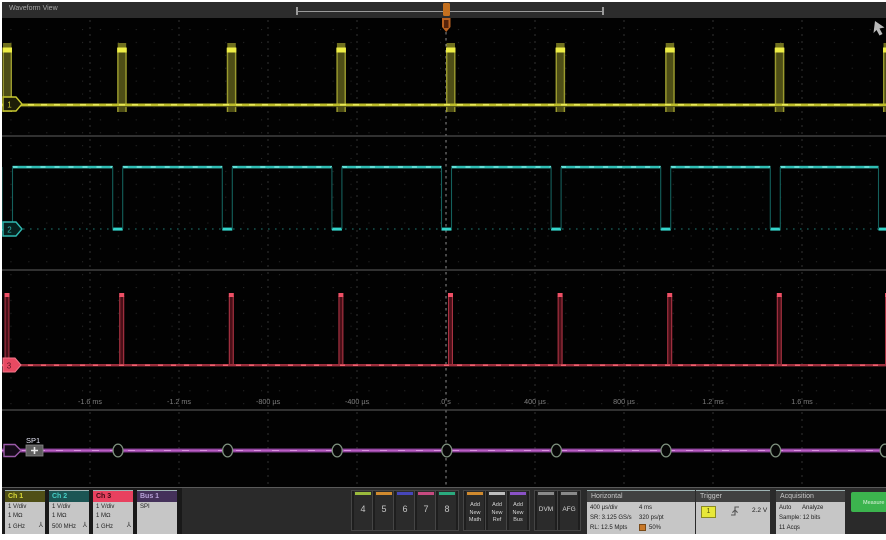 Image resolution: width=886 pixels, height=540 pixels. Describe the element at coordinates (802, 401) in the screenshot. I see `svg-text: 1.6 ms` at that location.